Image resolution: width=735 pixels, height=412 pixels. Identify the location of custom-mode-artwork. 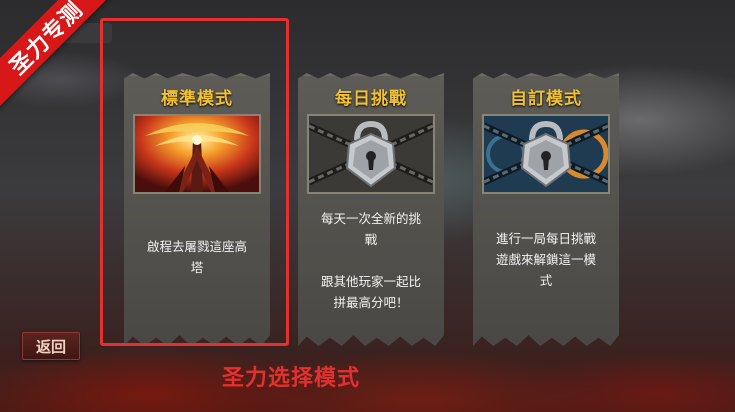
(546, 154).